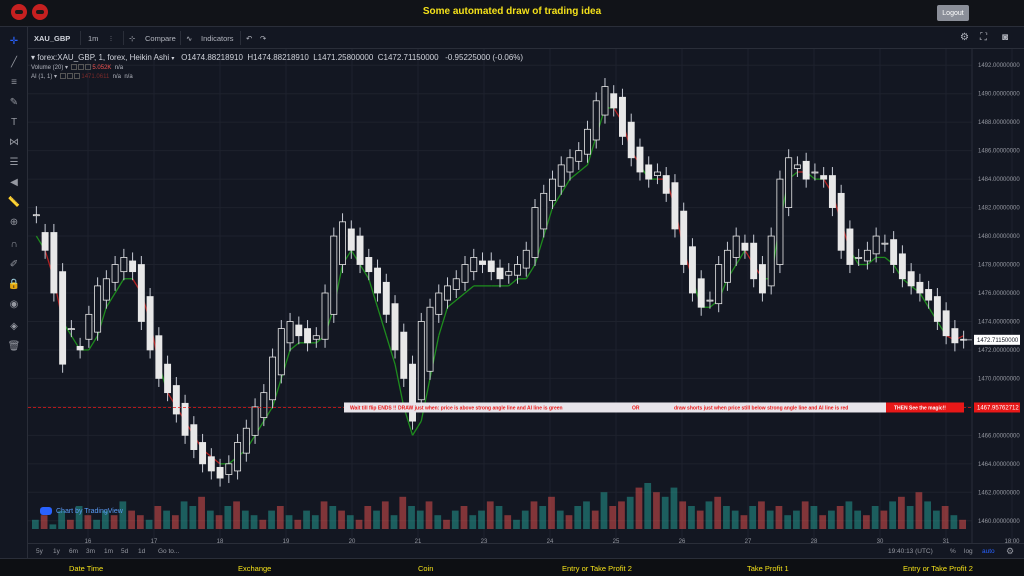 Image resolution: width=1024 pixels, height=576 pixels. What do you see at coordinates (141, 551) in the screenshot?
I see `range-1d: 1d` at bounding box center [141, 551].